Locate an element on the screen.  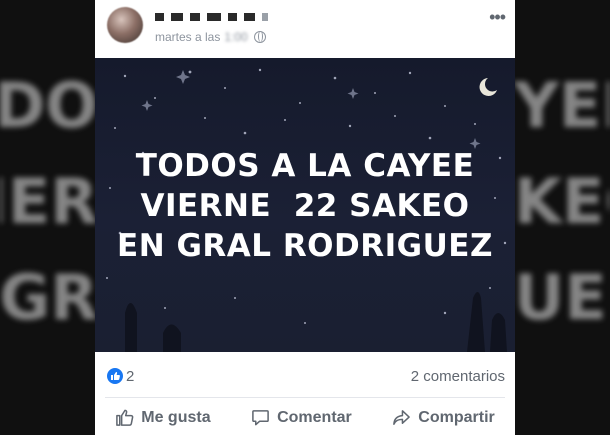
post-time-obscured: 1:00 is located at coordinates (236, 37).